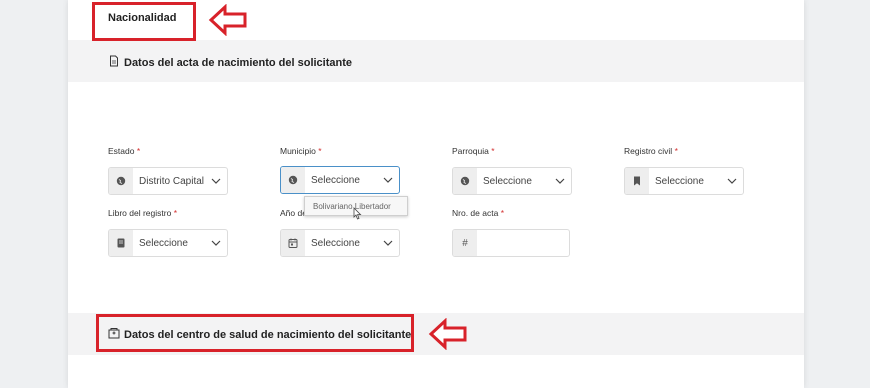 The height and width of the screenshot is (388, 870). What do you see at coordinates (168, 243) in the screenshot?
I see `libro-select: Seleccione` at bounding box center [168, 243].